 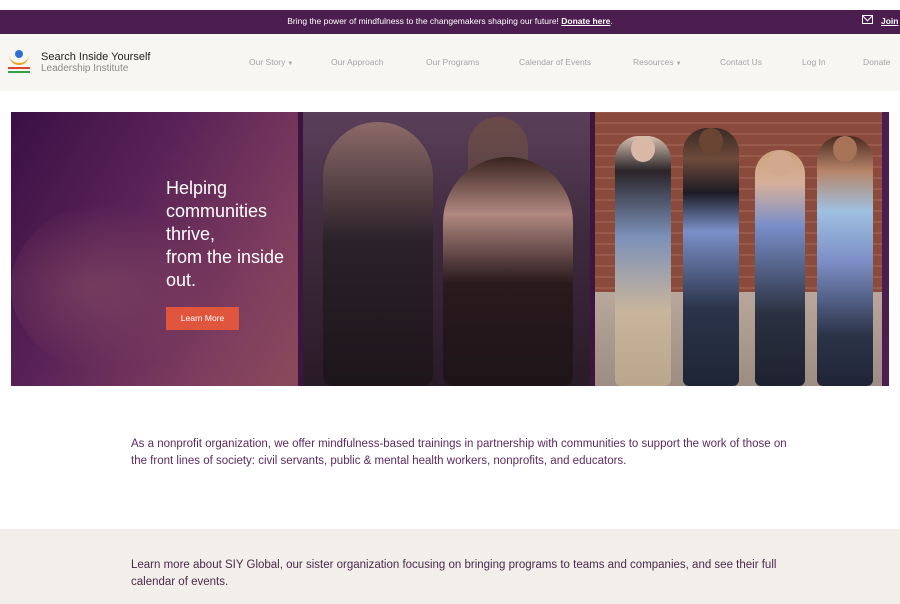 I want to click on hero-image-group, so click(x=738, y=249).